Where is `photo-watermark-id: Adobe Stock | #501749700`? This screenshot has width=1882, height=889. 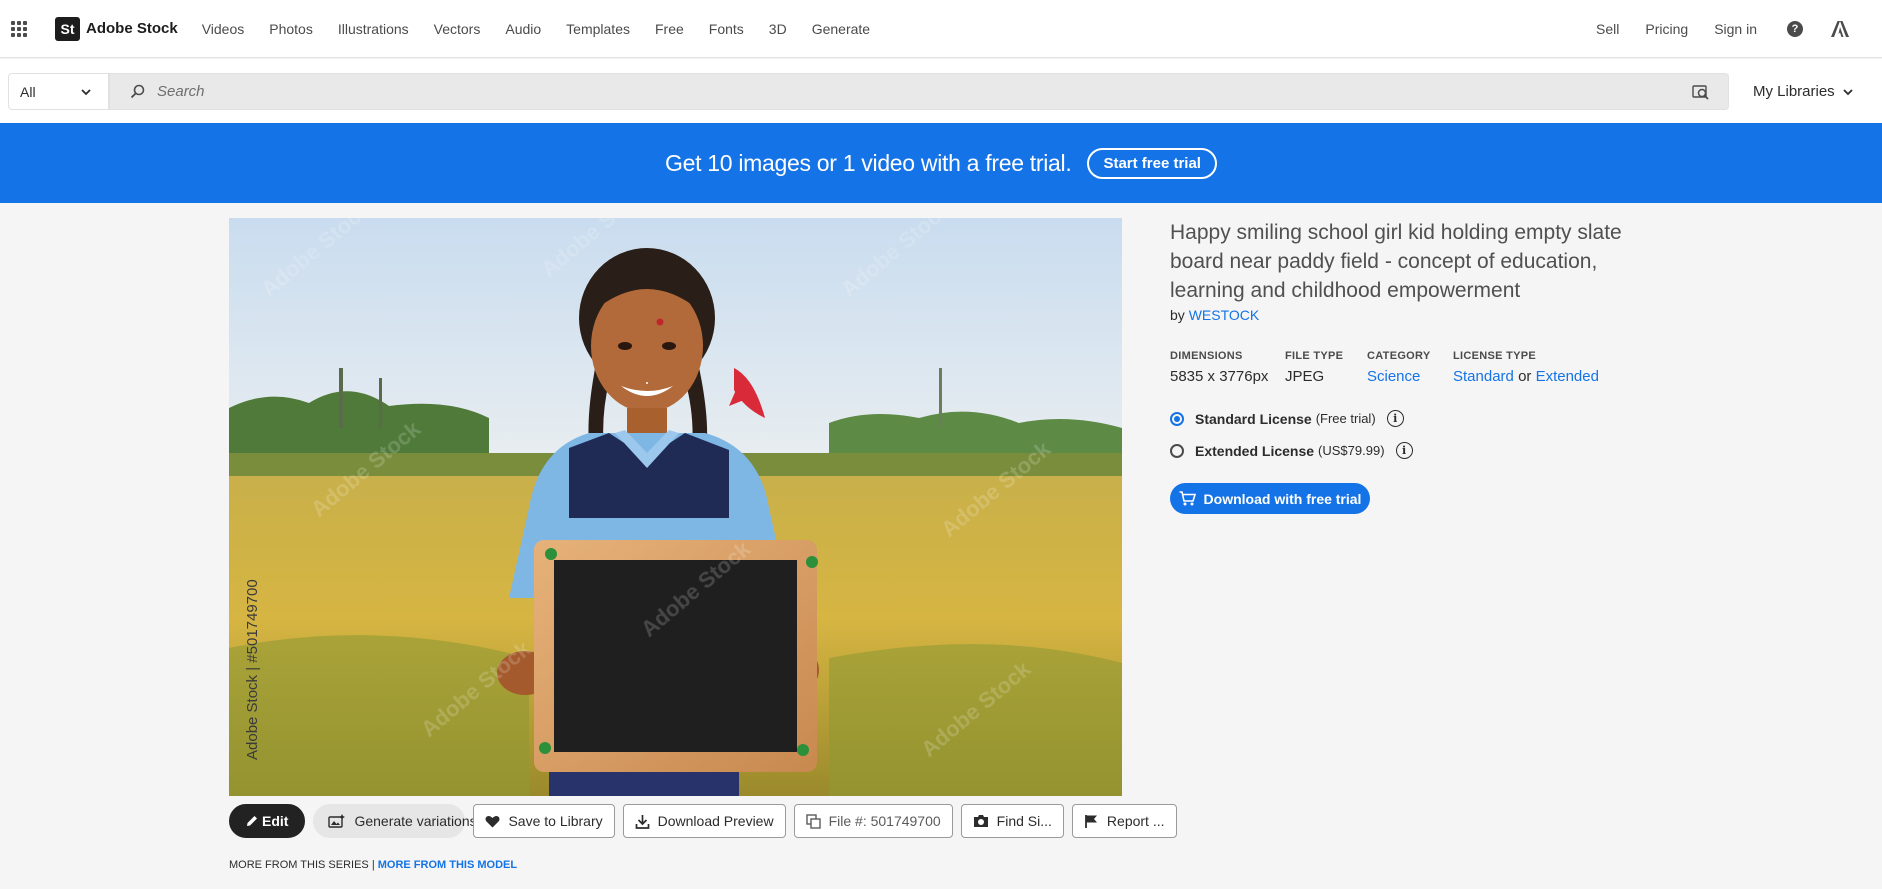 photo-watermark-id: Adobe Stock | #501749700 is located at coordinates (252, 669).